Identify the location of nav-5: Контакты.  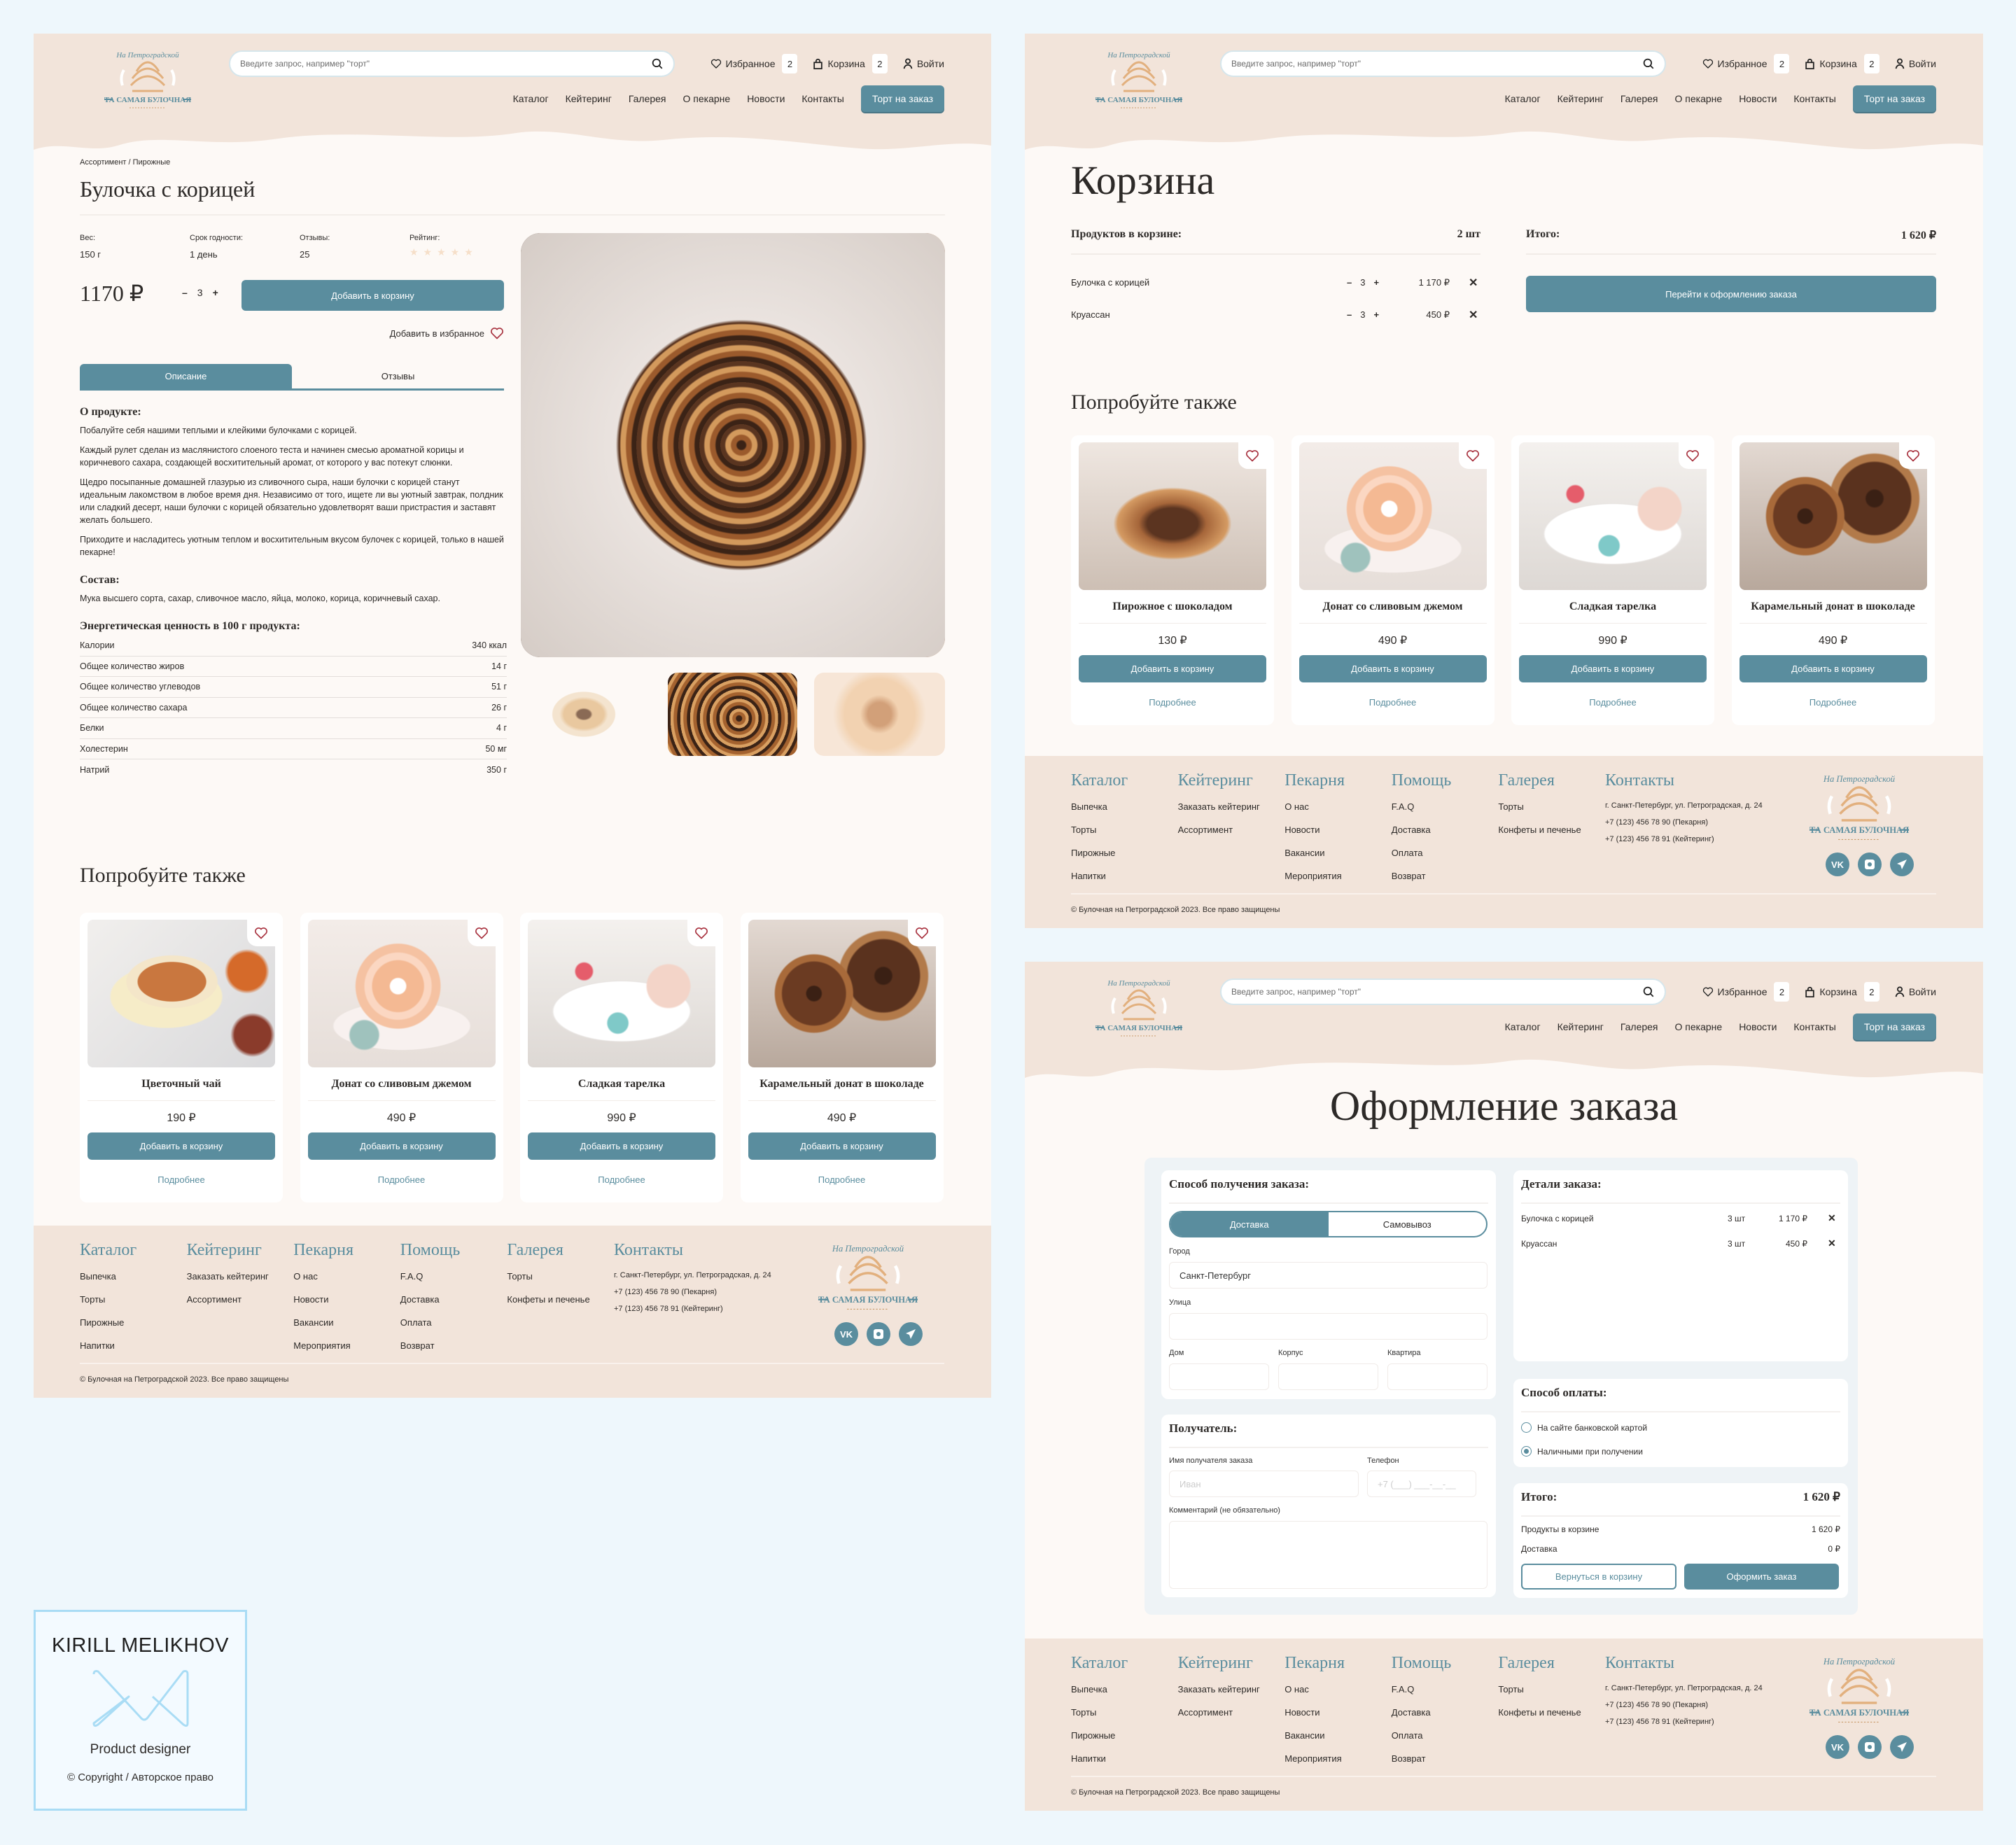
(1814, 1026).